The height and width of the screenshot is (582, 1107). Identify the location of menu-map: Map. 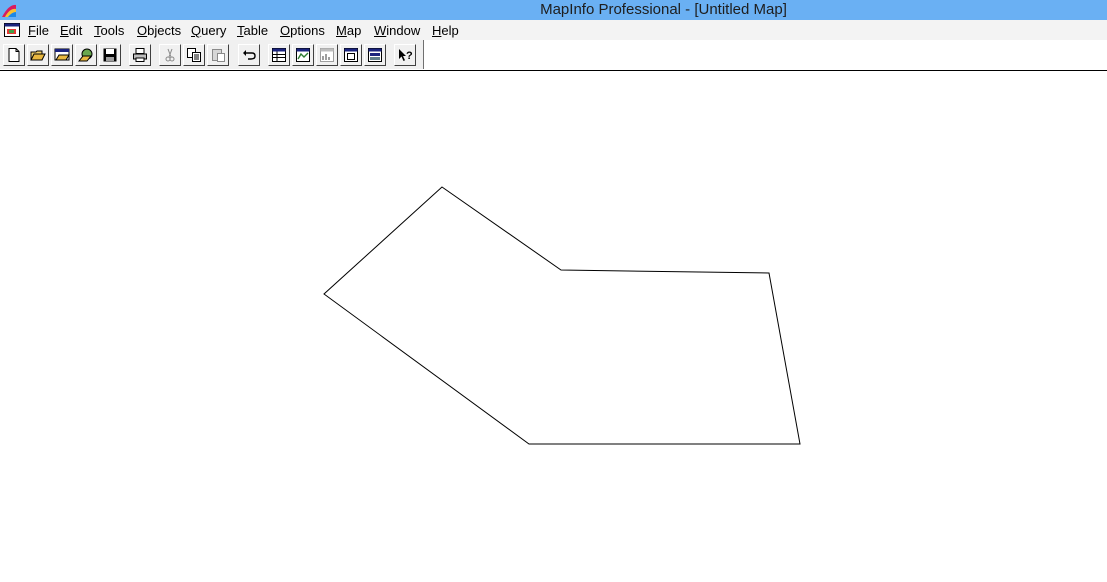
(348, 30).